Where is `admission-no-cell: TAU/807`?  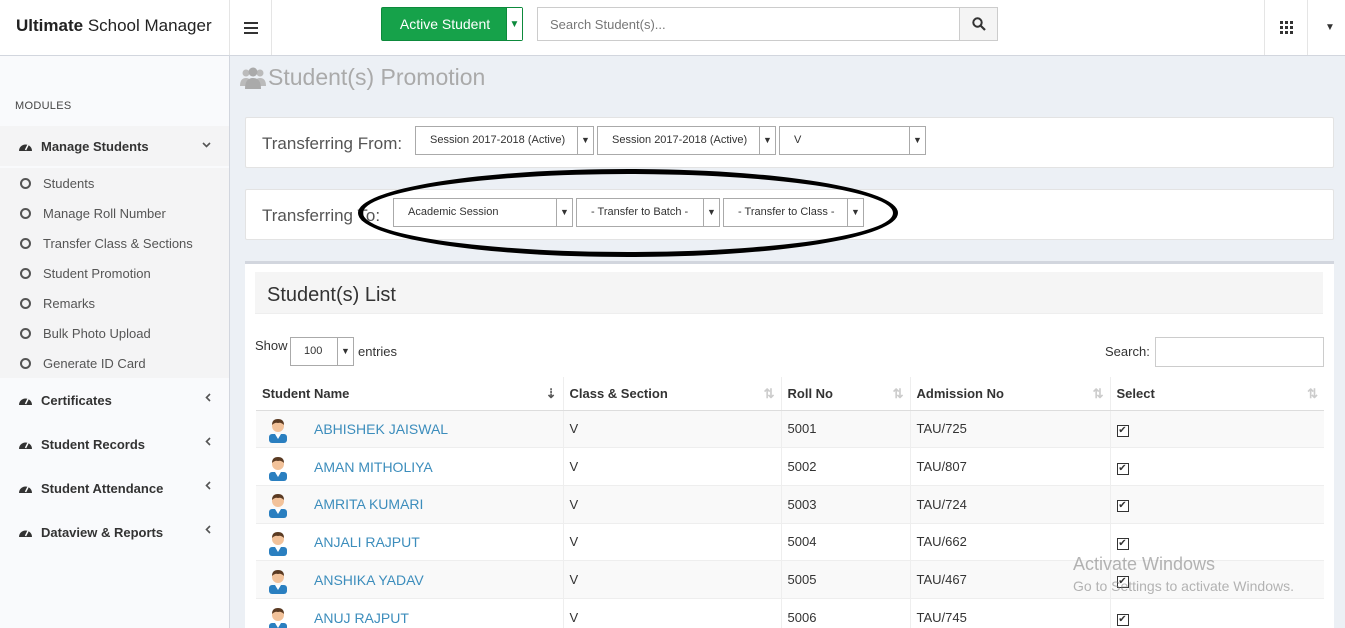 admission-no-cell: TAU/807 is located at coordinates (1010, 466).